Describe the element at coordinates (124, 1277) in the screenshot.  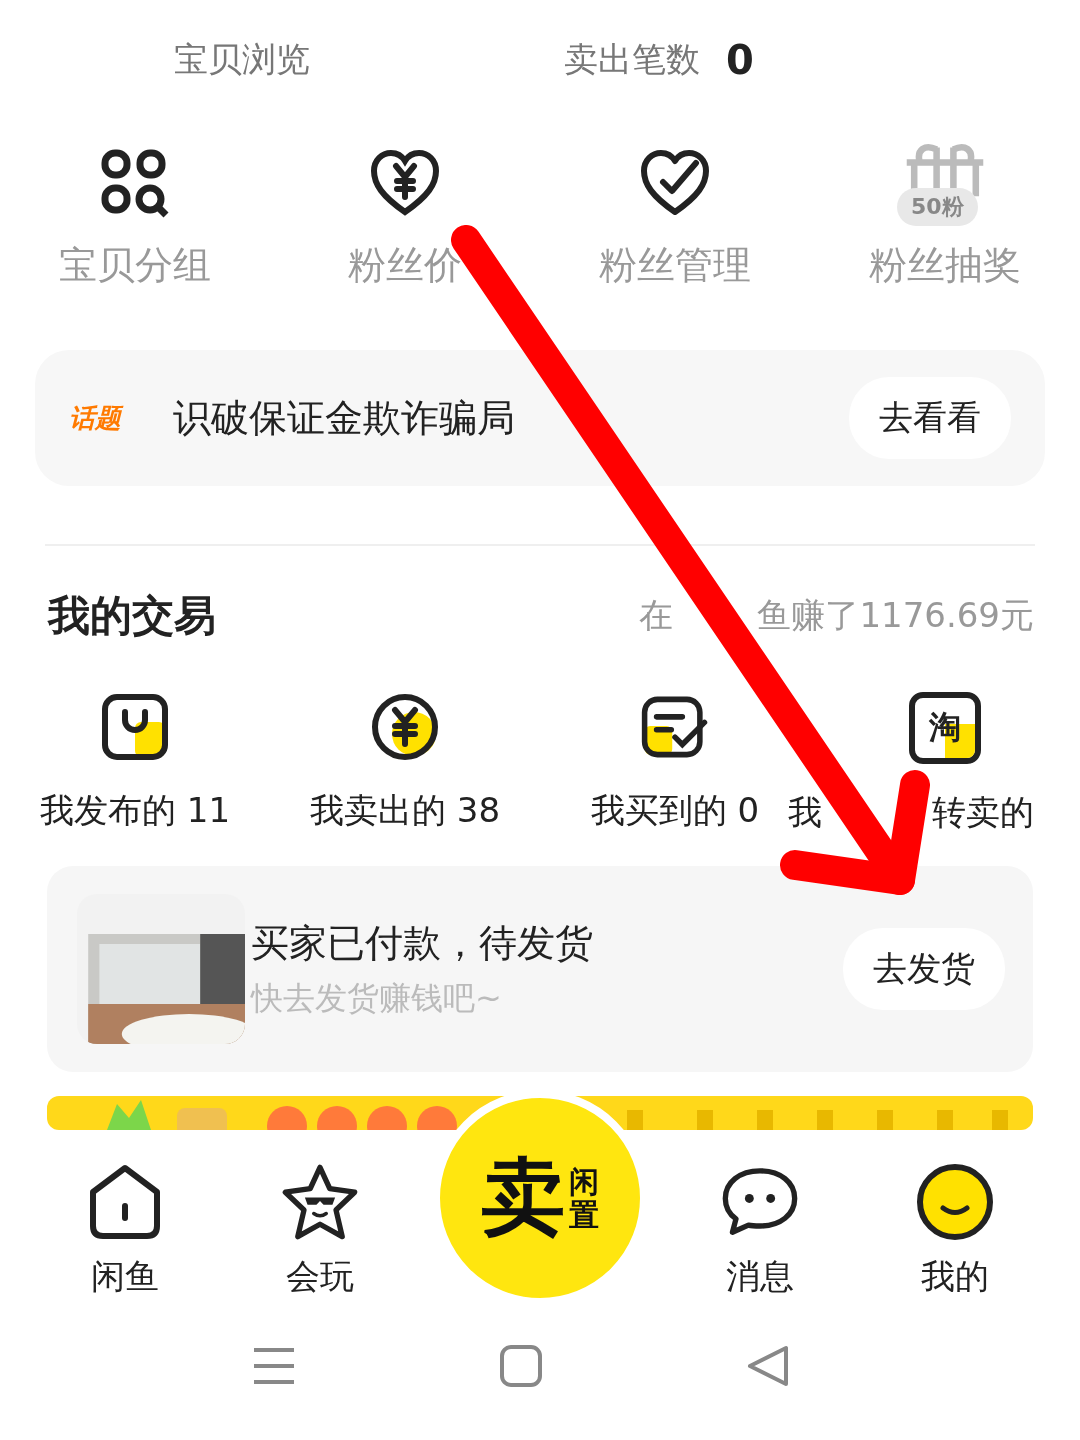
I see `tab-label: 闲鱼` at that location.